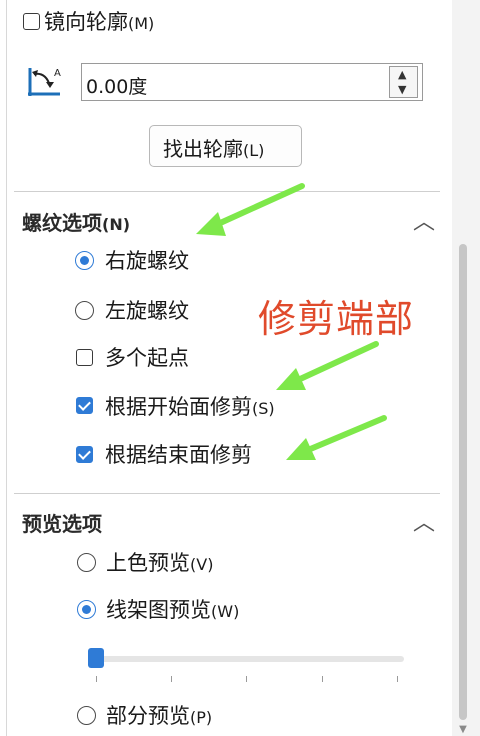 This screenshot has width=480, height=736. What do you see at coordinates (211, 224) in the screenshot?
I see `annotation-arrowhead` at bounding box center [211, 224].